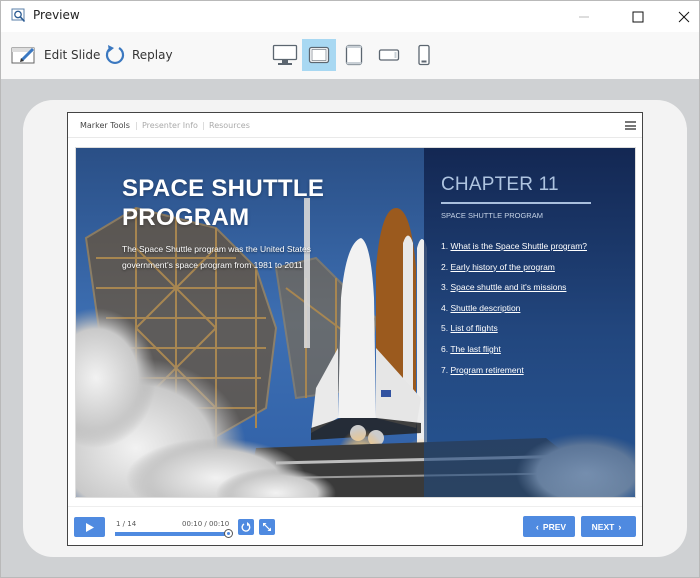  I want to click on replay-button: Replay, so click(139, 55).